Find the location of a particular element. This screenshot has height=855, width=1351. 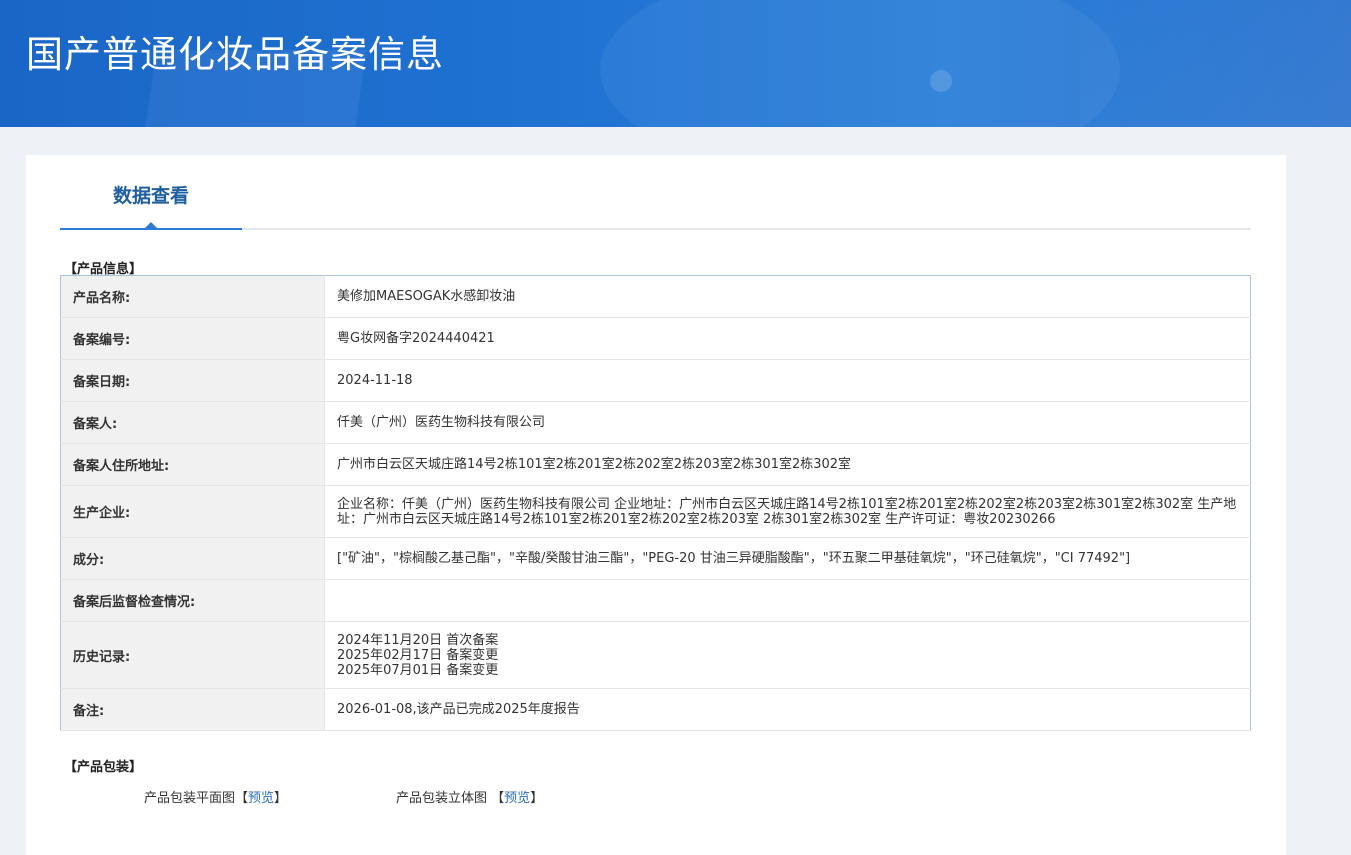

info-key-filing-number: 备案编号: is located at coordinates (192, 338).